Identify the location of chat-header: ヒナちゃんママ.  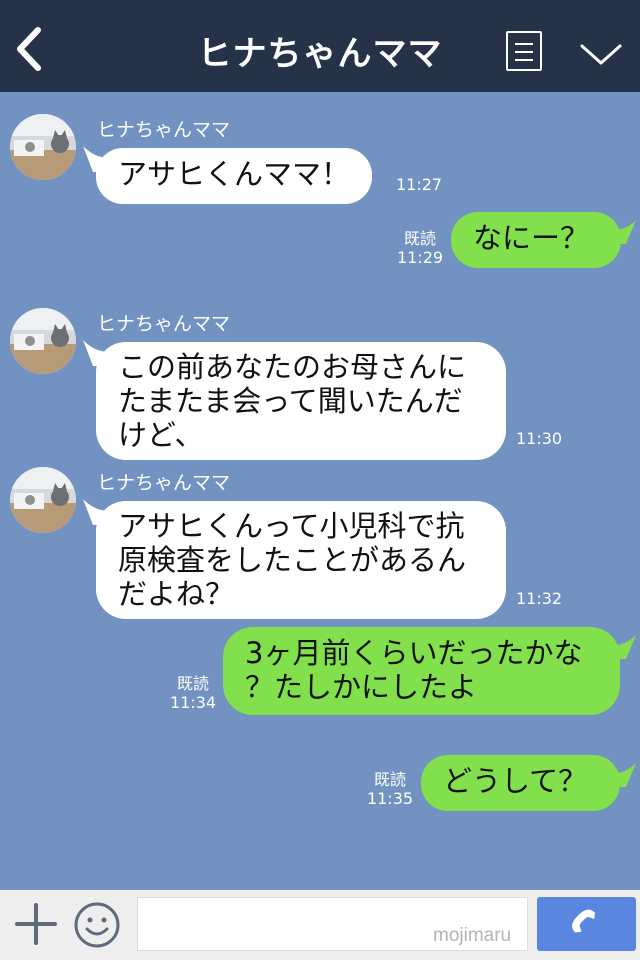
(320, 46).